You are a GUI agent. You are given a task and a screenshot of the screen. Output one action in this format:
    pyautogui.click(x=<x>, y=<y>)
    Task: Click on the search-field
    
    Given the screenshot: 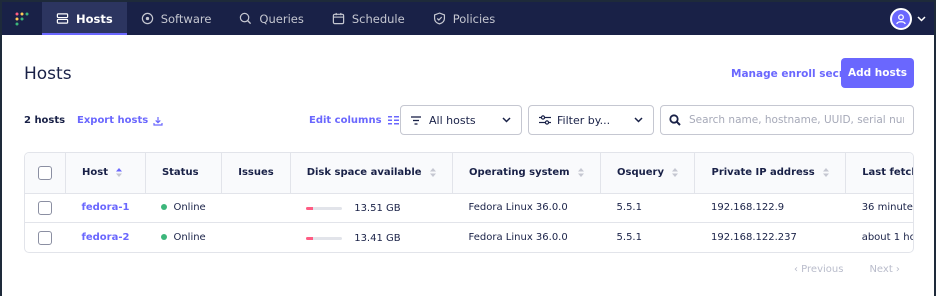 What is the action you would take?
    pyautogui.click(x=787, y=120)
    